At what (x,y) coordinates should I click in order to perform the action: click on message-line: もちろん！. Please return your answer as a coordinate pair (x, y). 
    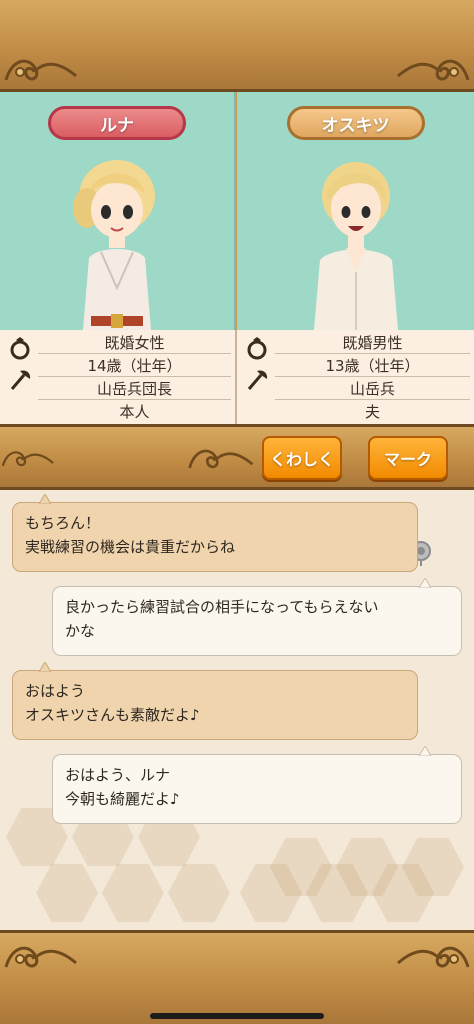
    Looking at the image, I should click on (63, 523).